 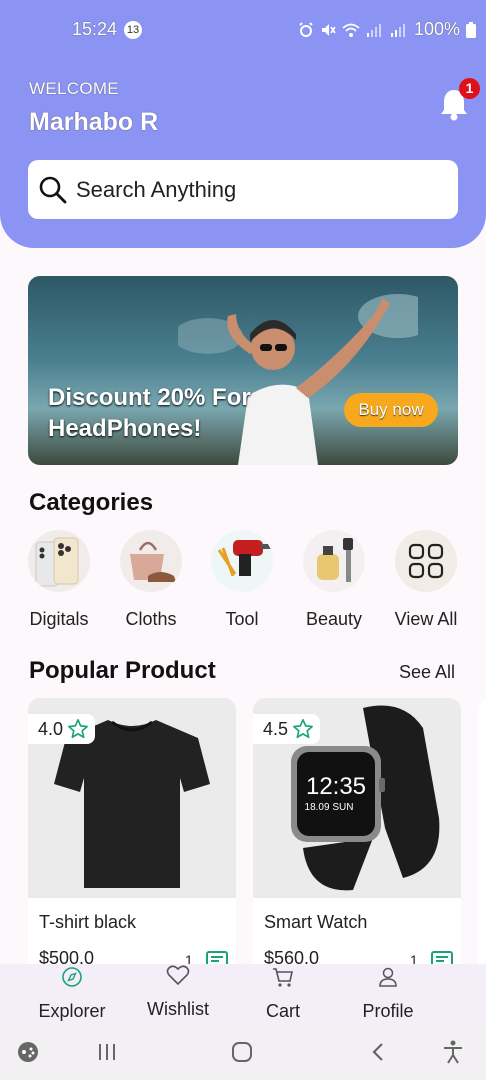 What do you see at coordinates (88, 922) in the screenshot?
I see `product-name: T-shirt black` at bounding box center [88, 922].